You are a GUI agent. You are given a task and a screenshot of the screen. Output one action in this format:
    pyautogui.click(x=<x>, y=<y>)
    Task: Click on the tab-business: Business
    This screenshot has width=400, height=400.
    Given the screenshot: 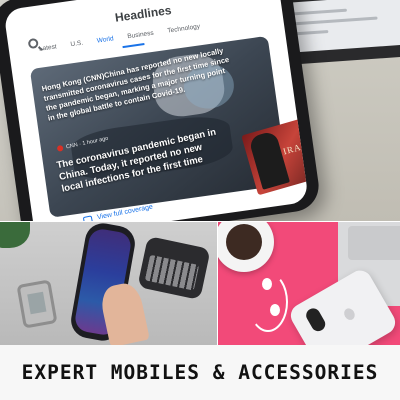 What is the action you would take?
    pyautogui.click(x=140, y=35)
    